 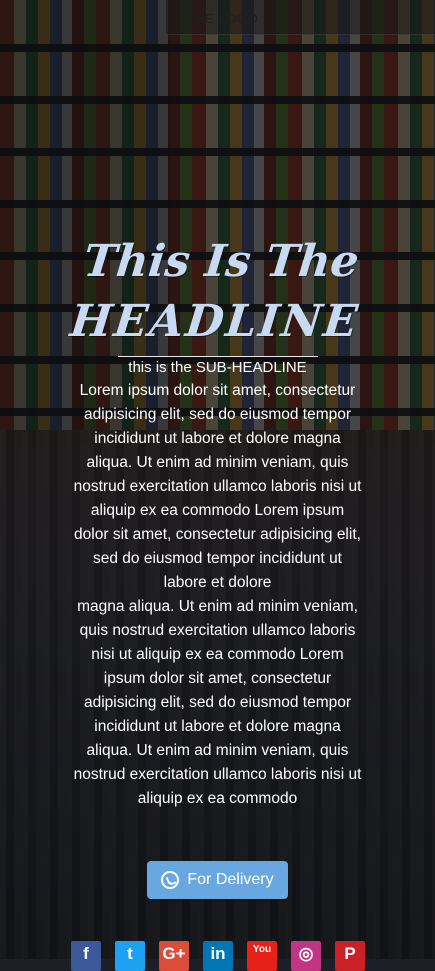 What do you see at coordinates (350, 956) in the screenshot?
I see `pinterest-icon: P` at bounding box center [350, 956].